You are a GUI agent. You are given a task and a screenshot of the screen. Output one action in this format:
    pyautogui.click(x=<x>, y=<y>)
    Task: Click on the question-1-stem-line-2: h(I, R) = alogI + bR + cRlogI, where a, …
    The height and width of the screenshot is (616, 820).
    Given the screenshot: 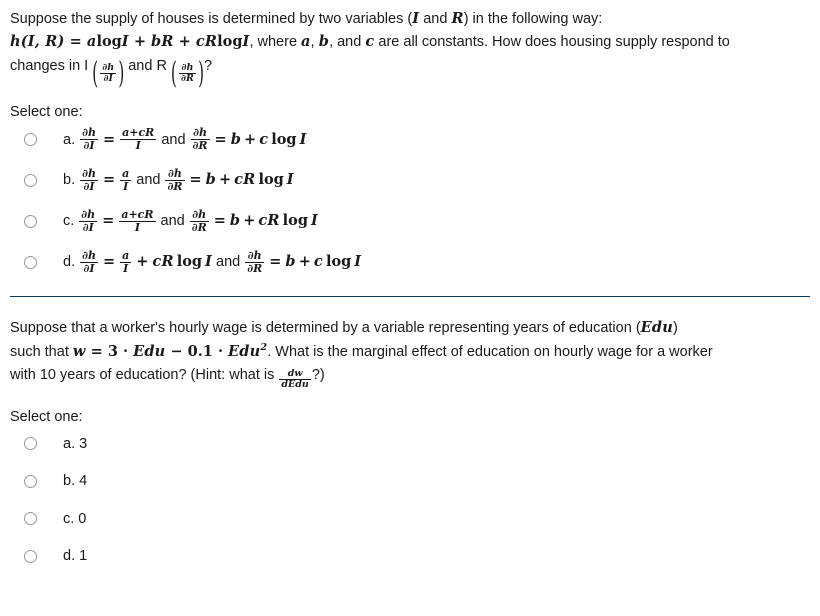 What is the action you would take?
    pyautogui.click(x=410, y=42)
    